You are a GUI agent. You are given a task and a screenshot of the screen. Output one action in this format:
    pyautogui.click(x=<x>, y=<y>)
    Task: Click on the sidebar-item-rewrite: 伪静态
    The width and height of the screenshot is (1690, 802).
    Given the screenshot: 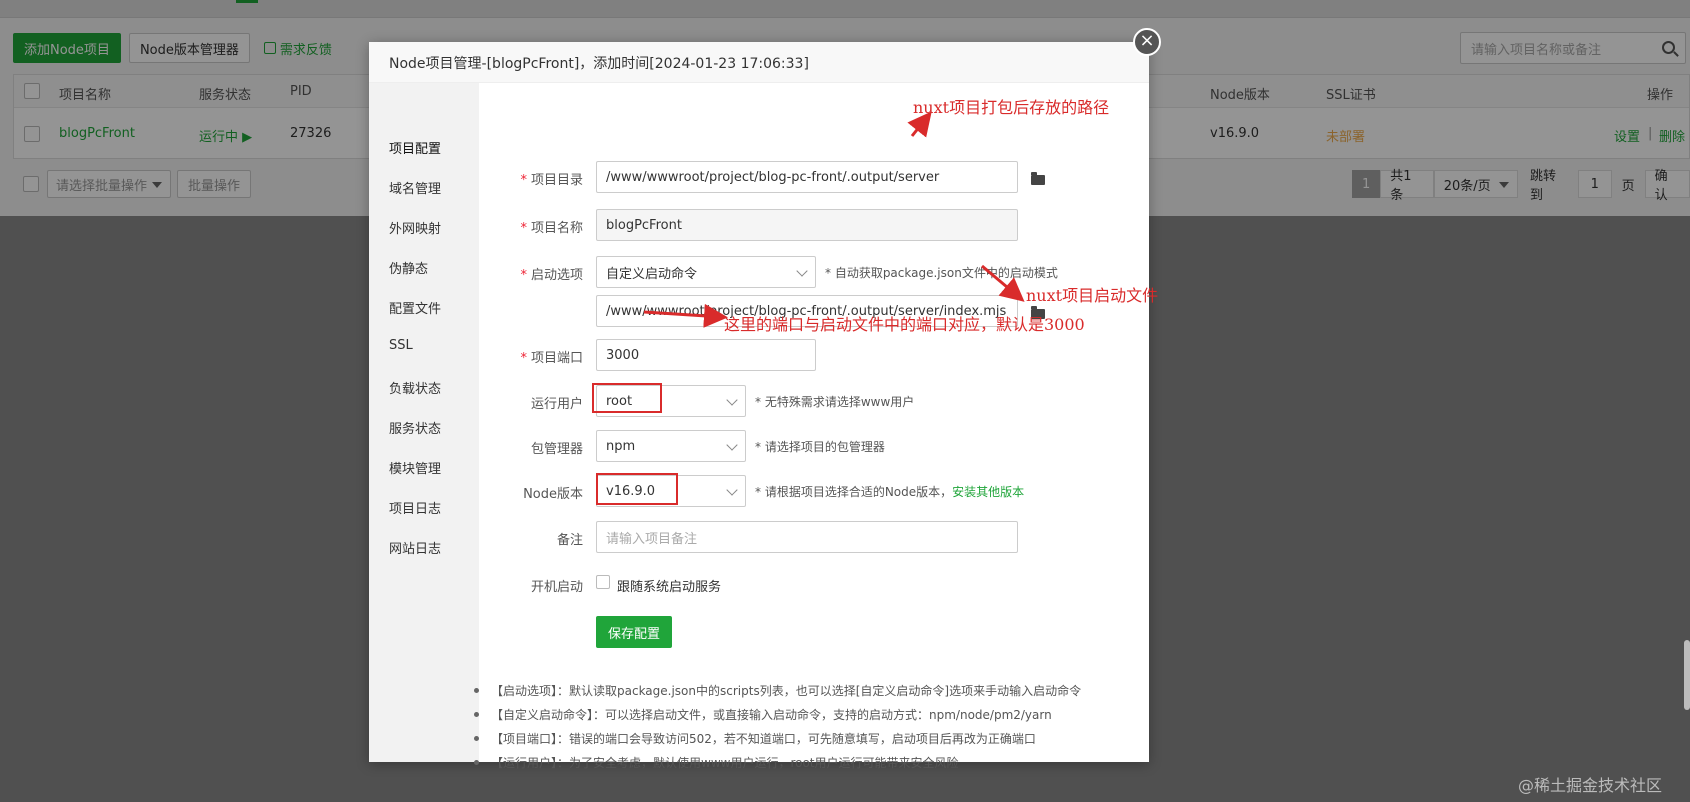 What is the action you would take?
    pyautogui.click(x=408, y=267)
    